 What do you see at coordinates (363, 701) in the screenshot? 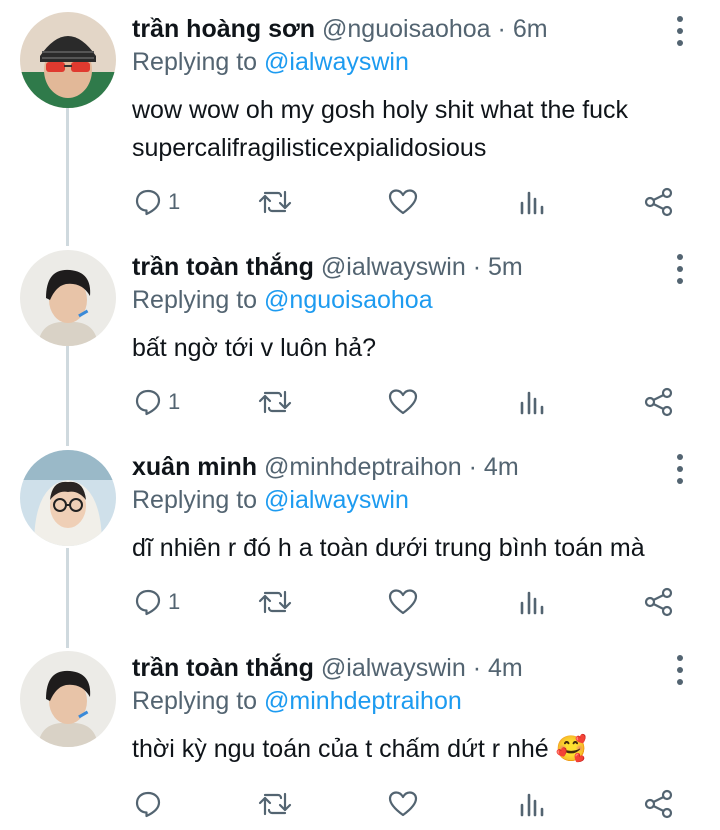
I see `mention-link: @minhdeptraihon` at bounding box center [363, 701].